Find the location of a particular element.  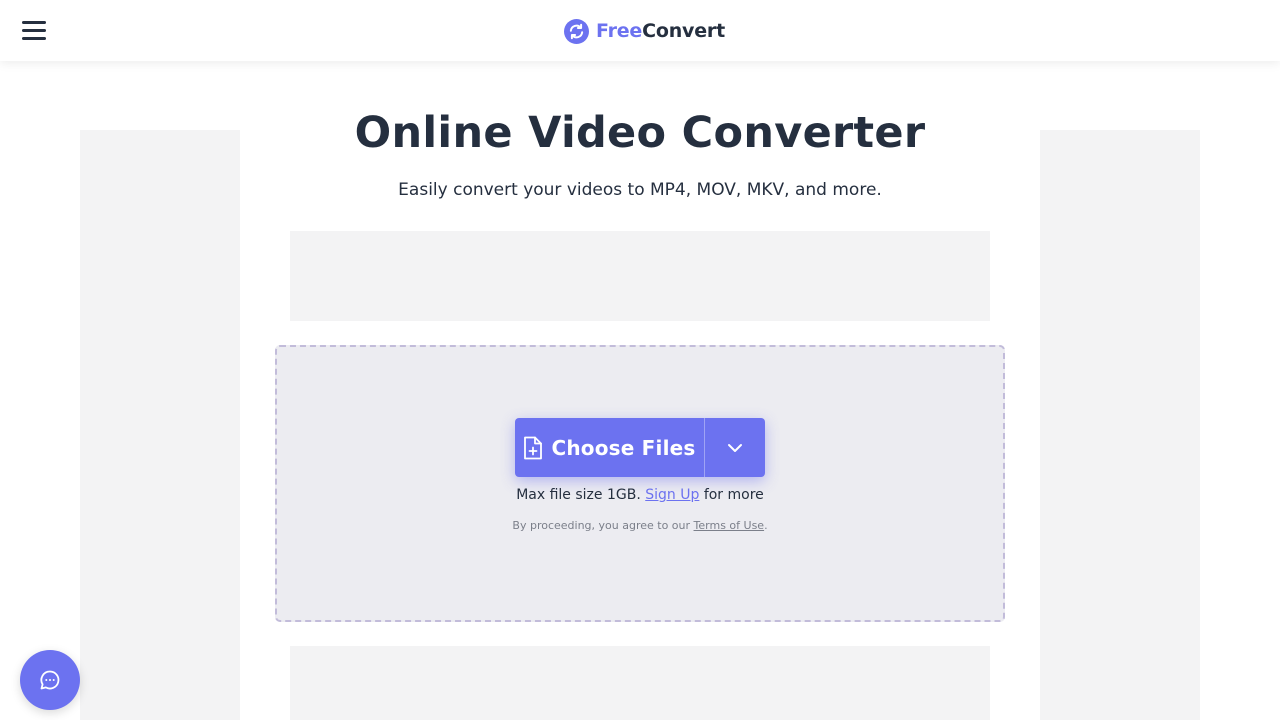

terms-suffix: . is located at coordinates (766, 525).